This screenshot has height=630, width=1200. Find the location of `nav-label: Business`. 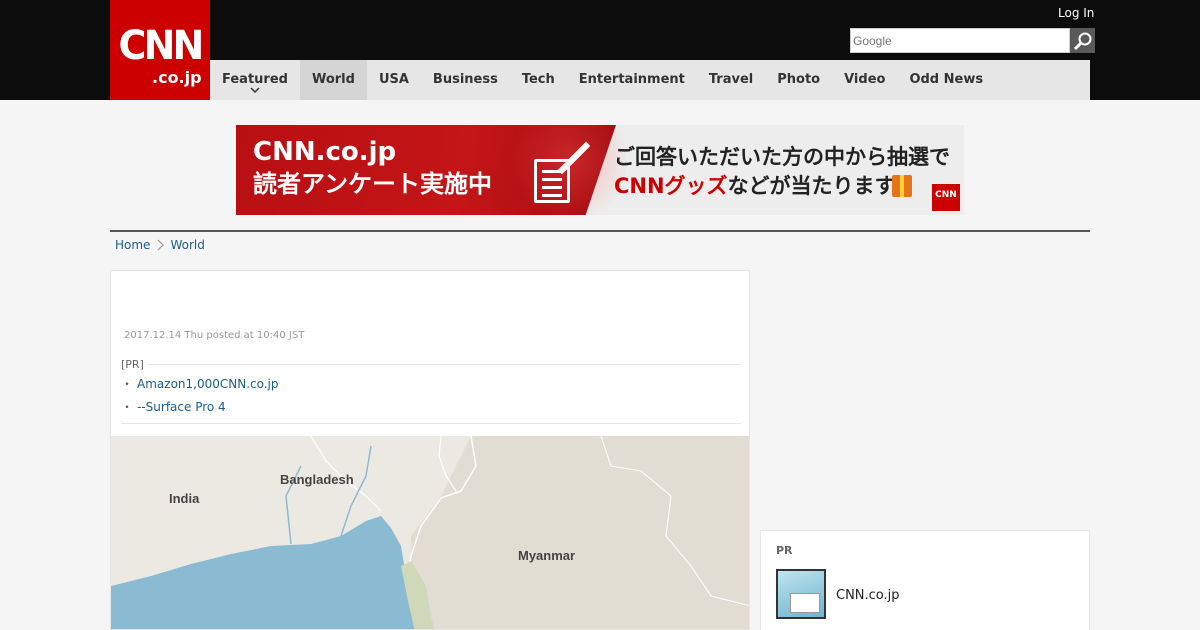

nav-label: Business is located at coordinates (465, 79).